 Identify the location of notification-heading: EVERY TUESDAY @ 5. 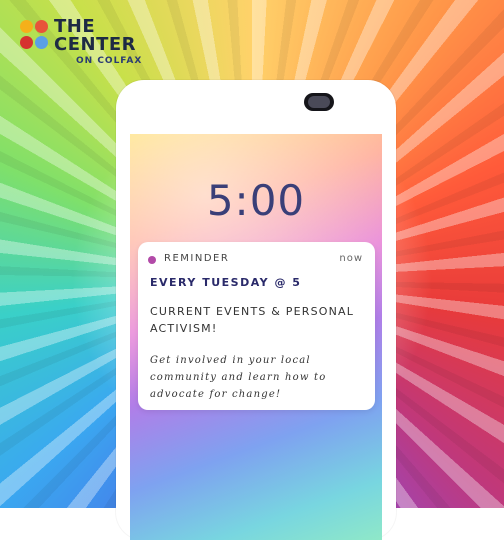
(226, 282).